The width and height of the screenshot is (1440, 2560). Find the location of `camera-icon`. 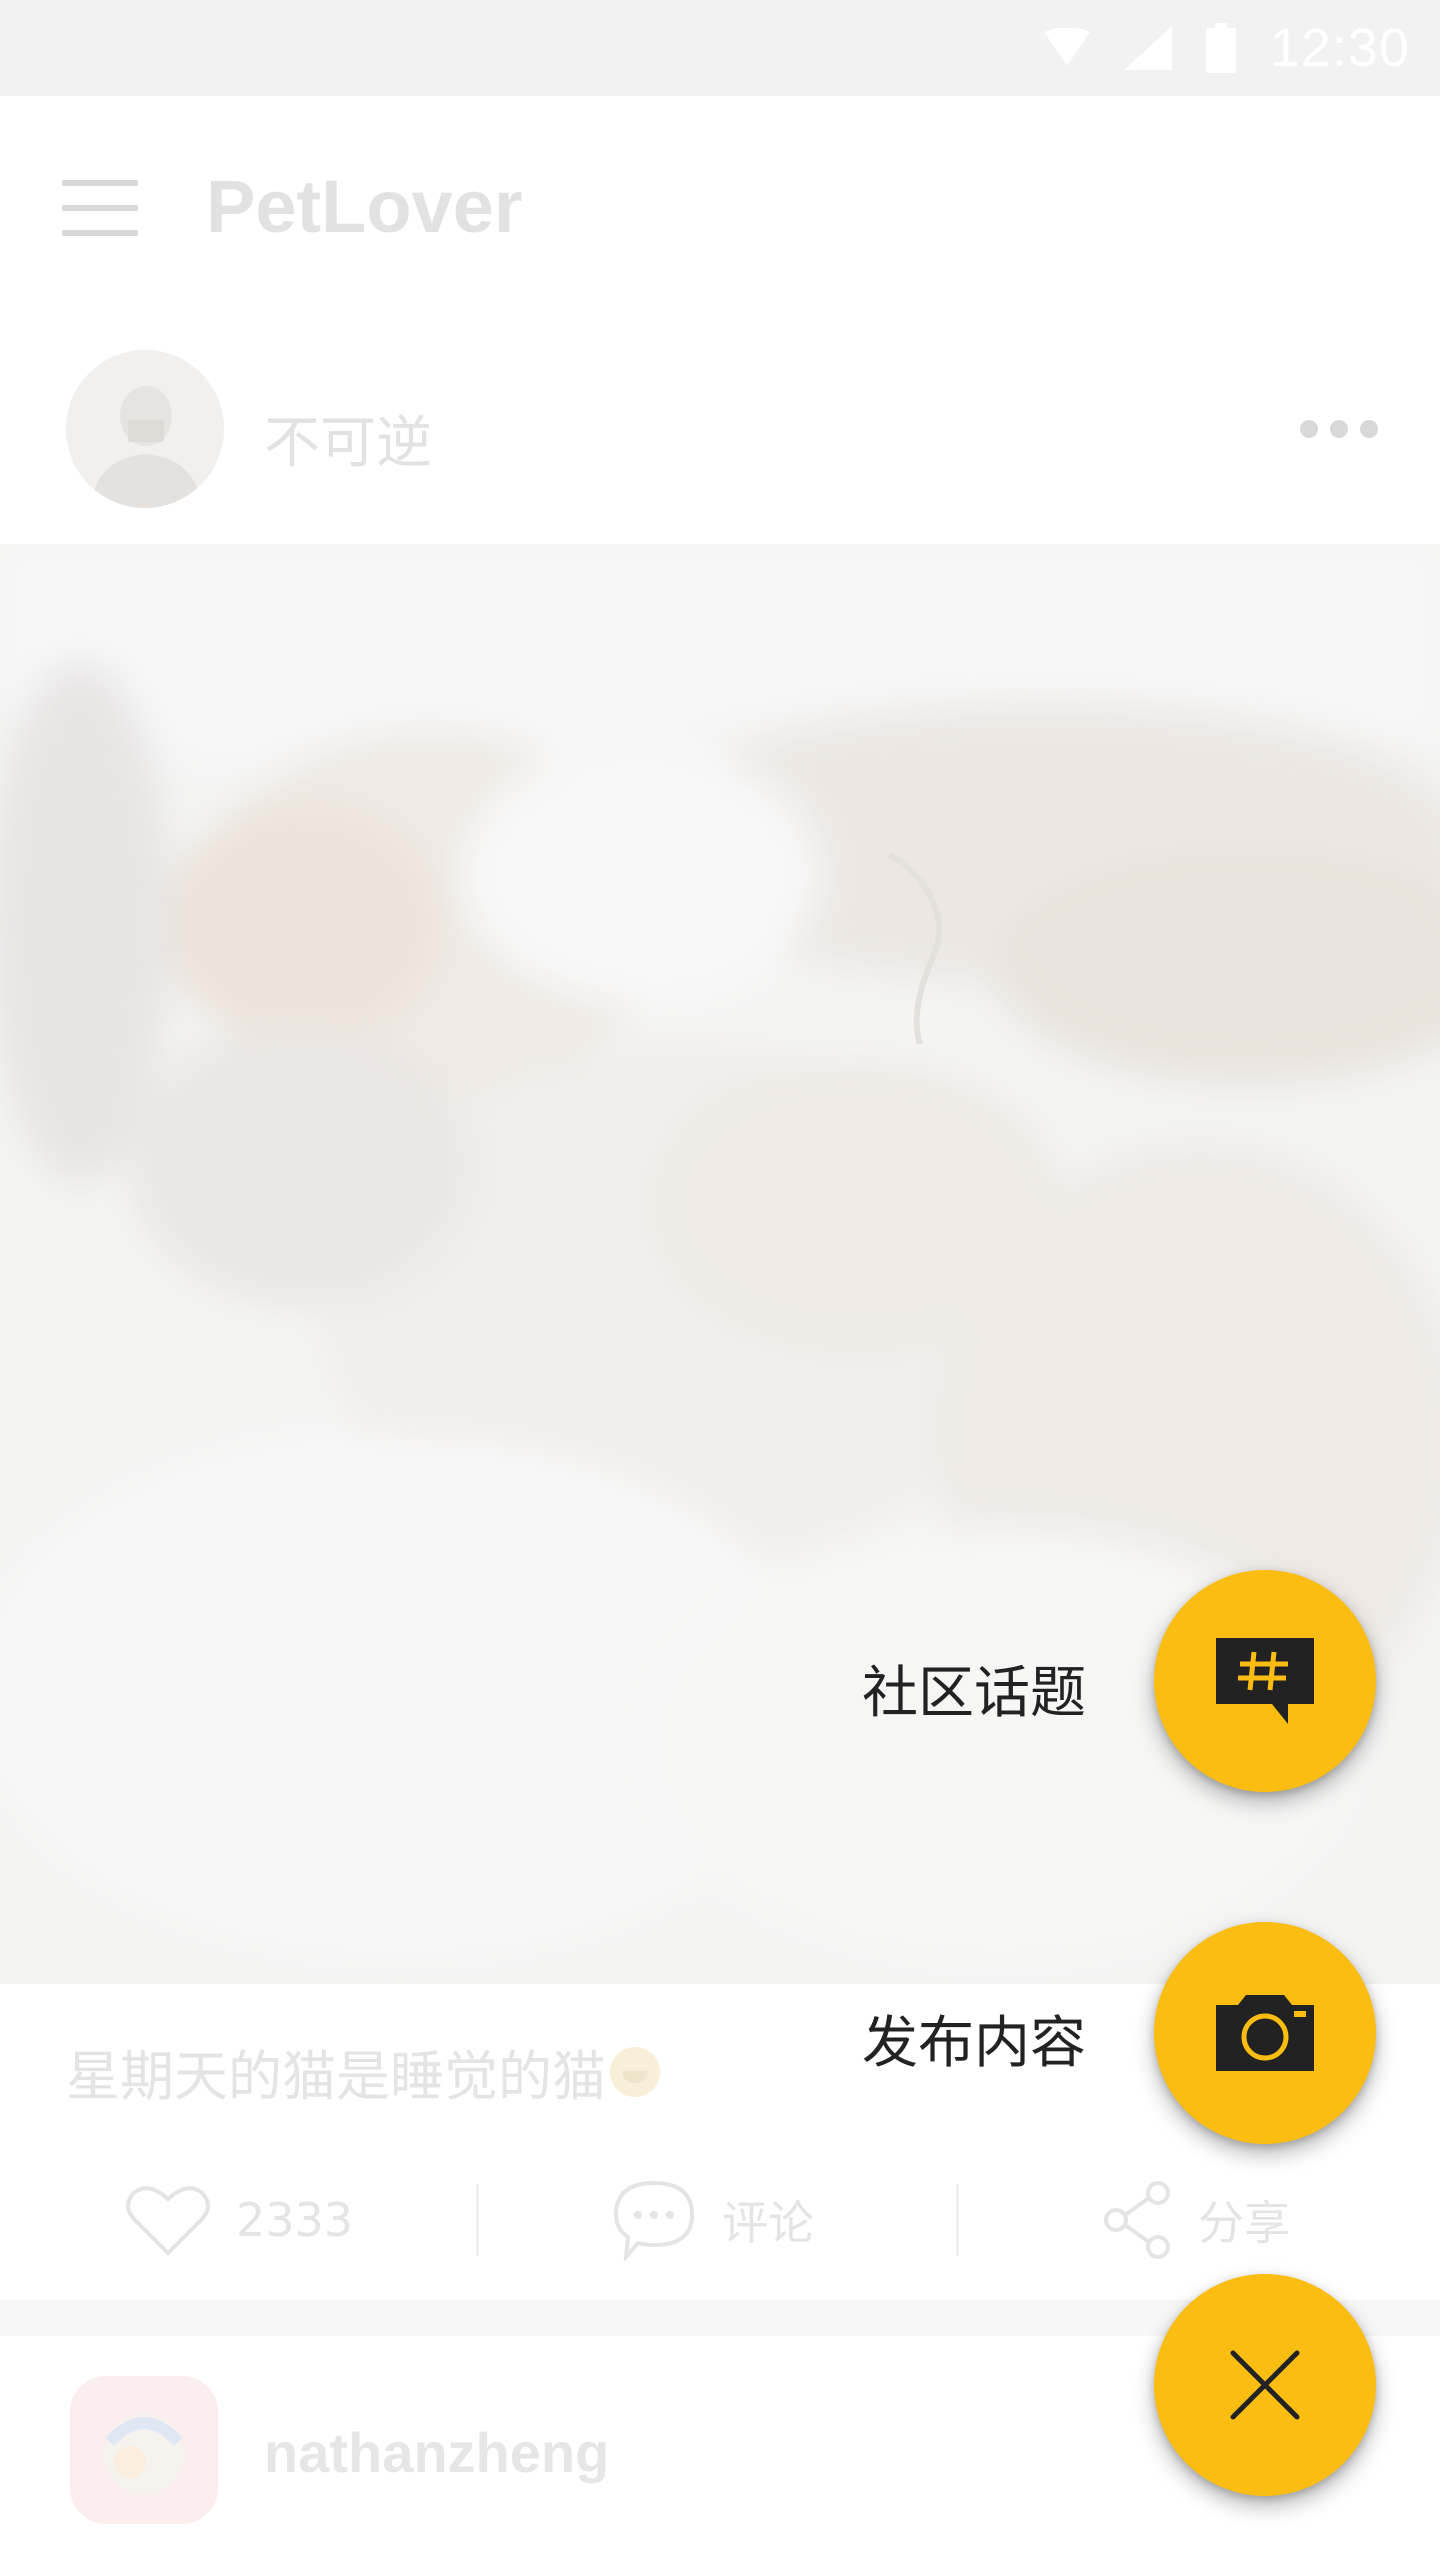

camera-icon is located at coordinates (1265, 2033).